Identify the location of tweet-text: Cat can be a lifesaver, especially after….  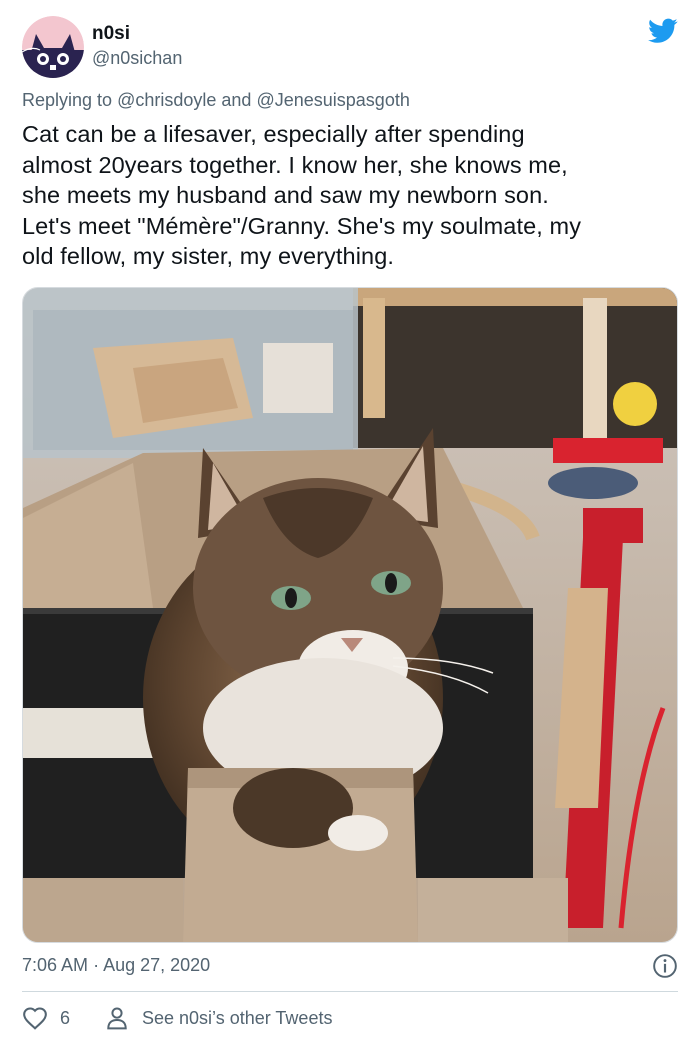
(352, 195).